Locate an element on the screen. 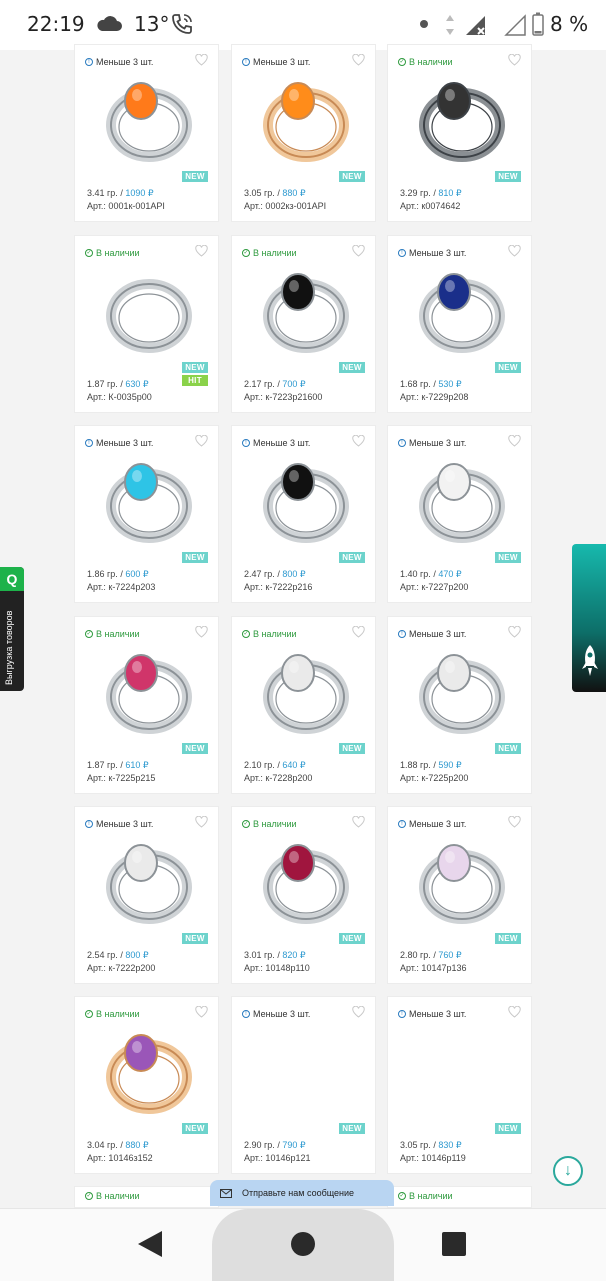 The width and height of the screenshot is (606, 1281). weight-text: 2.90 гр. is located at coordinates (259, 1145).